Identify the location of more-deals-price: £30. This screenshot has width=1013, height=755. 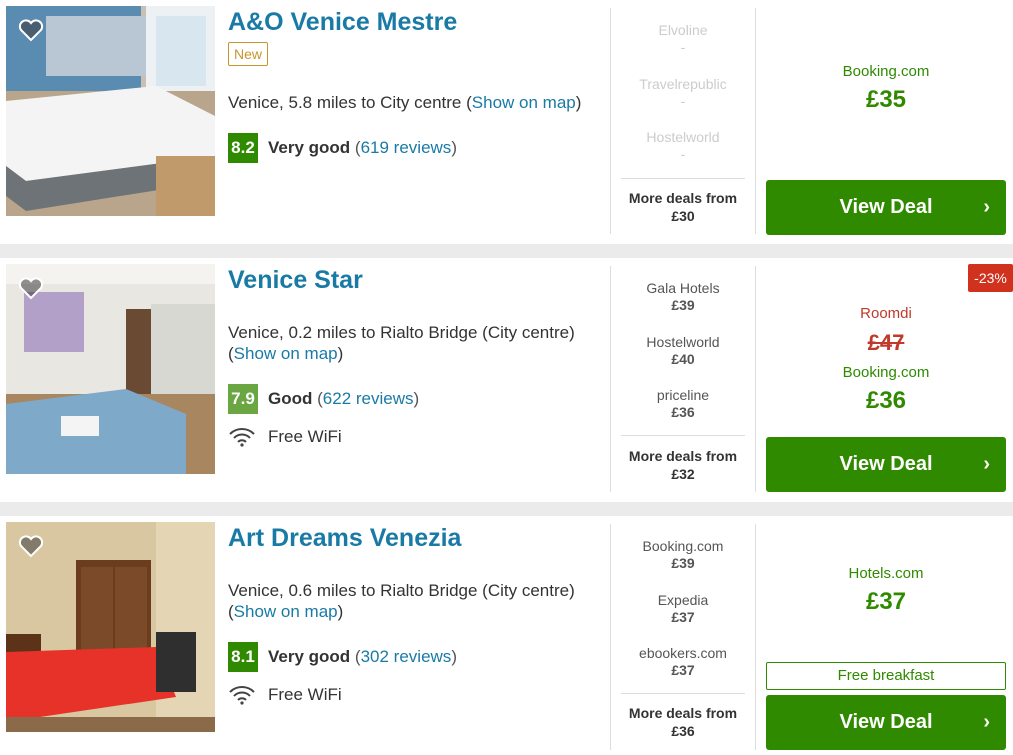
(683, 216).